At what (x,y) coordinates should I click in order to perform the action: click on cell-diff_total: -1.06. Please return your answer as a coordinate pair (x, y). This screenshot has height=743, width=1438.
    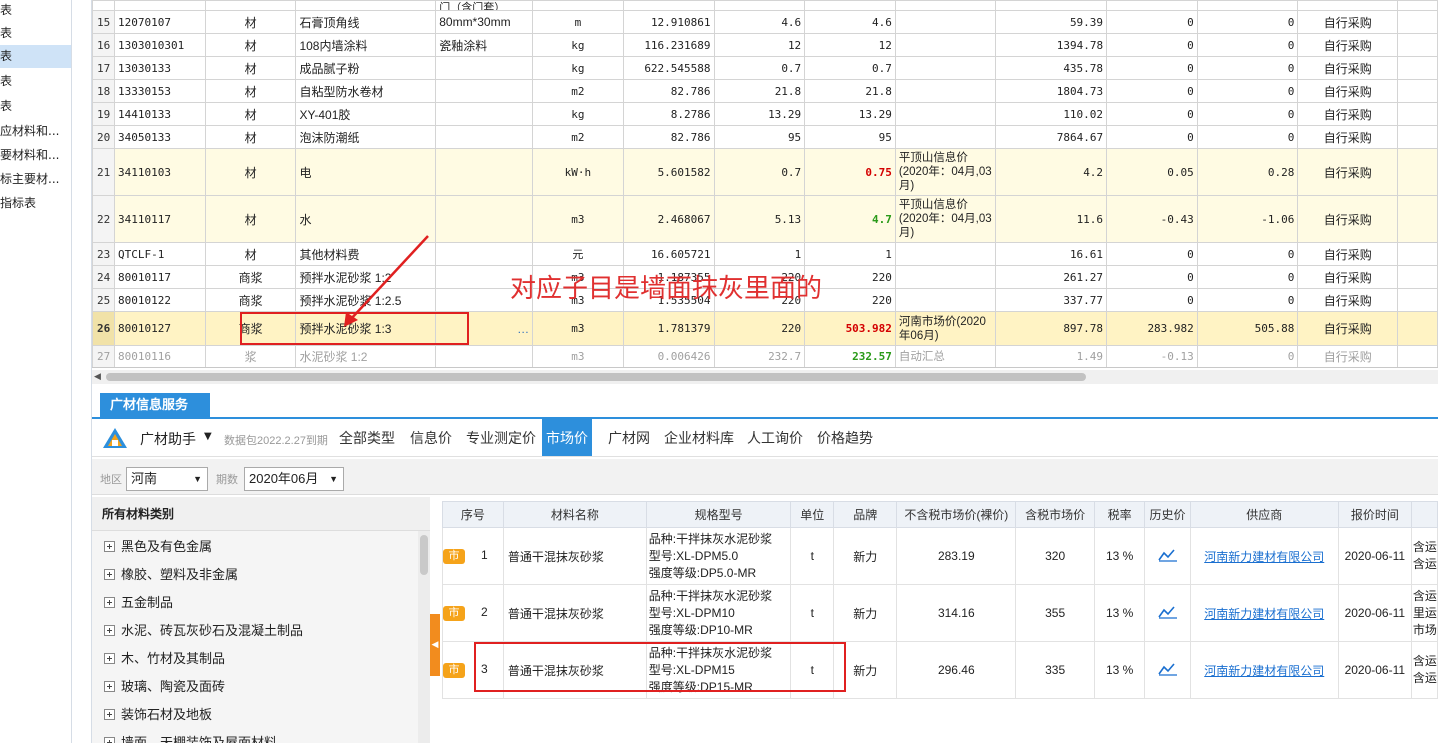
    Looking at the image, I should click on (1247, 219).